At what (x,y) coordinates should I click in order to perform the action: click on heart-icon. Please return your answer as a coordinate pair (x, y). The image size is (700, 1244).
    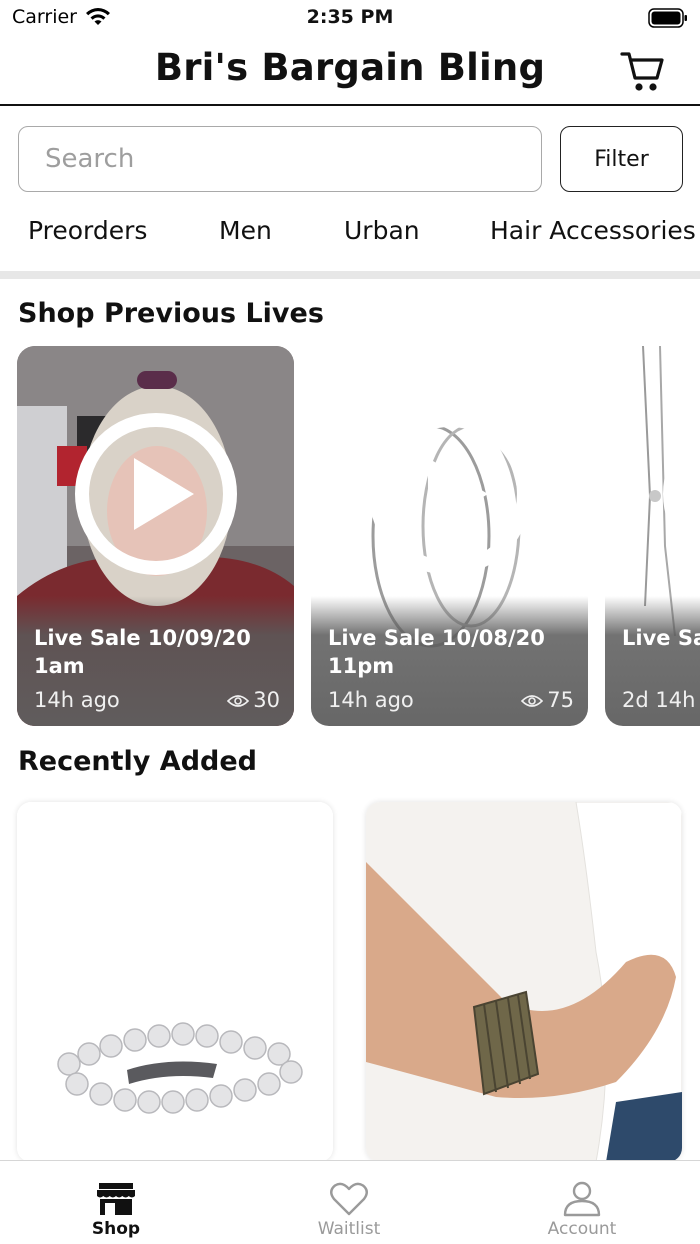
    Looking at the image, I should click on (349, 1199).